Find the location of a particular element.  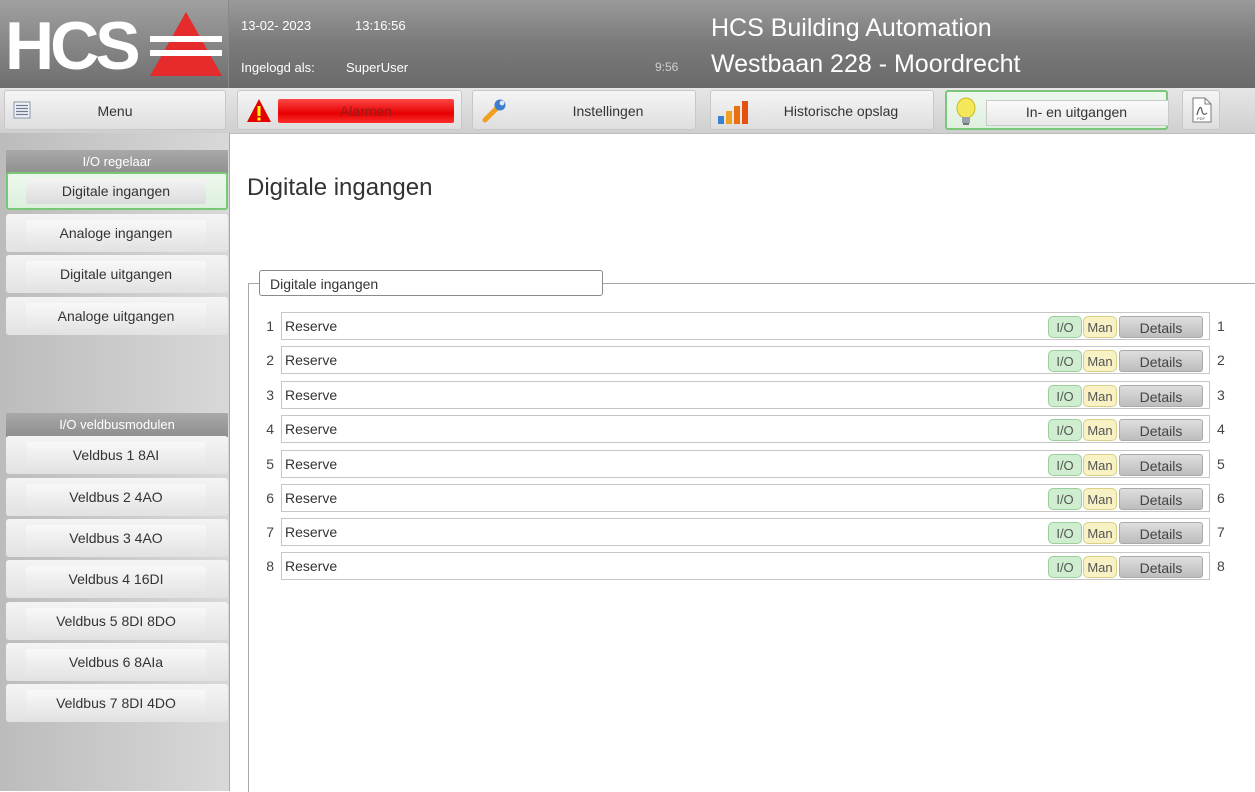

io-row: 6 Reserve I/O Man Details 6 is located at coordinates (627, 498).